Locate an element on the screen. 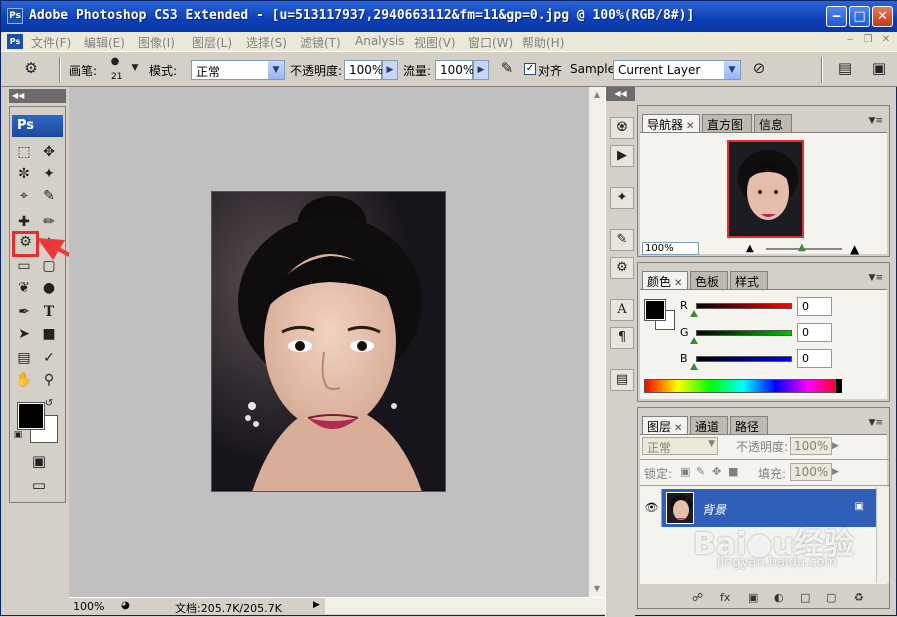  menu-edit: 编辑(E) is located at coordinates (104, 42).